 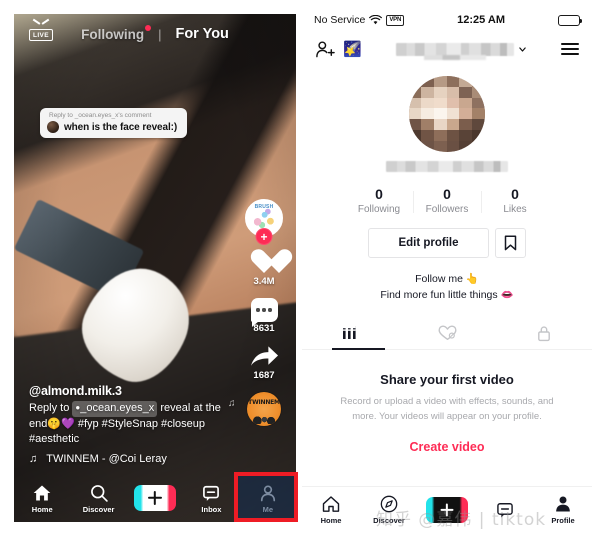 I want to click on inbox-icon, so click(x=505, y=509).